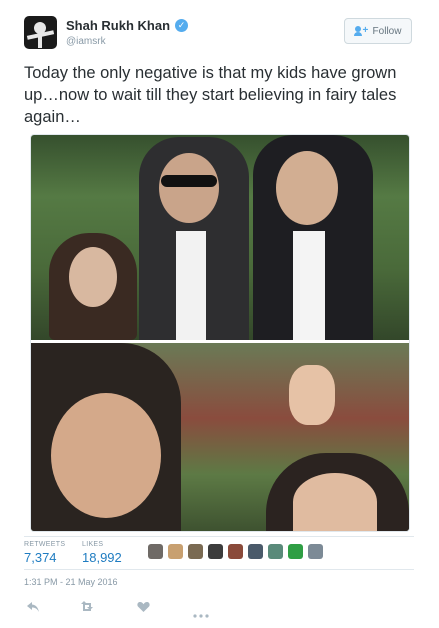 This screenshot has height=628, width=439. Describe the element at coordinates (88, 608) in the screenshot. I see `retweet-icon` at that location.